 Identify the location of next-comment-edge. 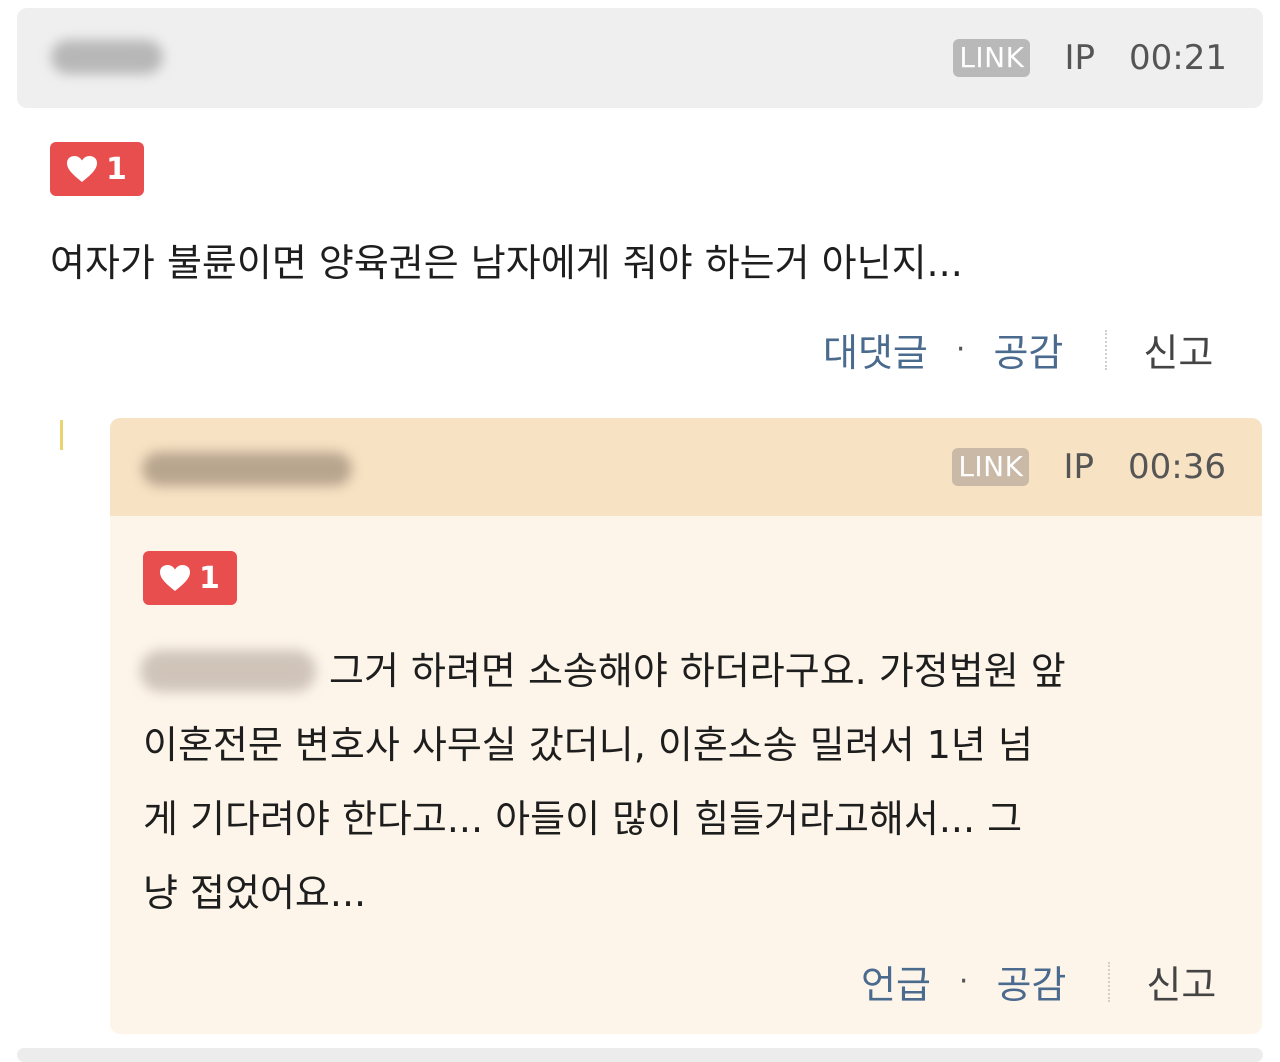
(640, 1055).